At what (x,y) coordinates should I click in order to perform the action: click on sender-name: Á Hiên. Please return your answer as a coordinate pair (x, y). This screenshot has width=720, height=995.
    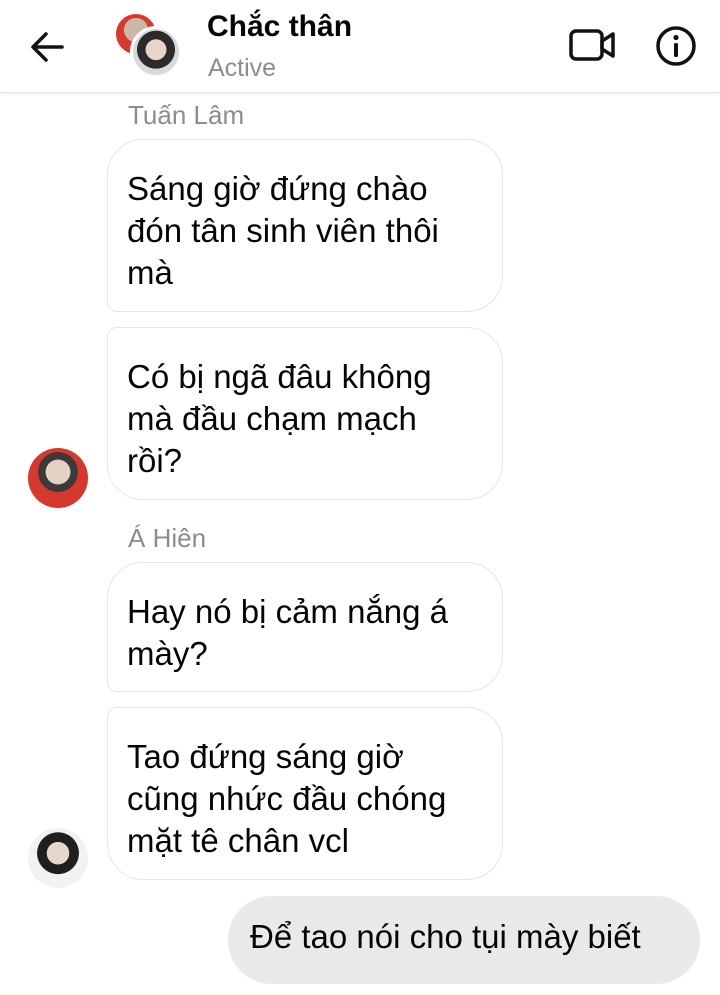
    Looking at the image, I should click on (167, 538).